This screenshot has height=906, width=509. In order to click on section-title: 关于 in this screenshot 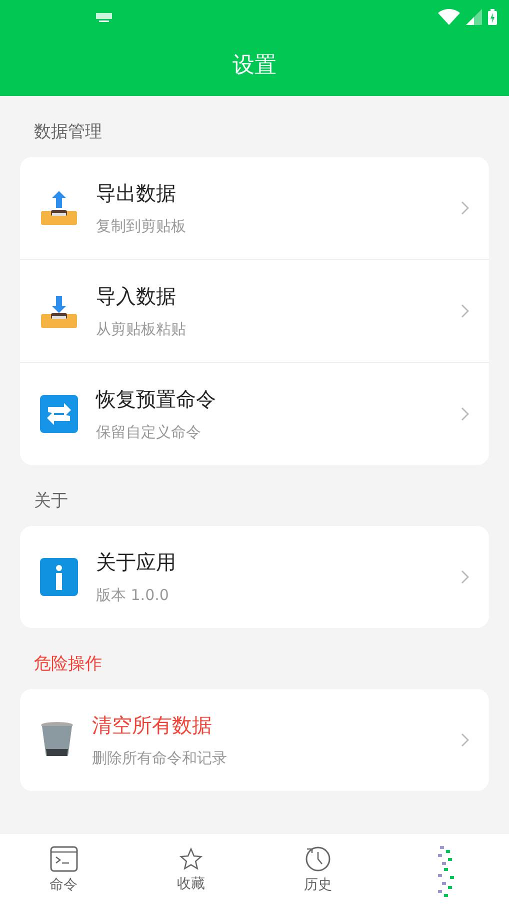, I will do `click(51, 501)`.